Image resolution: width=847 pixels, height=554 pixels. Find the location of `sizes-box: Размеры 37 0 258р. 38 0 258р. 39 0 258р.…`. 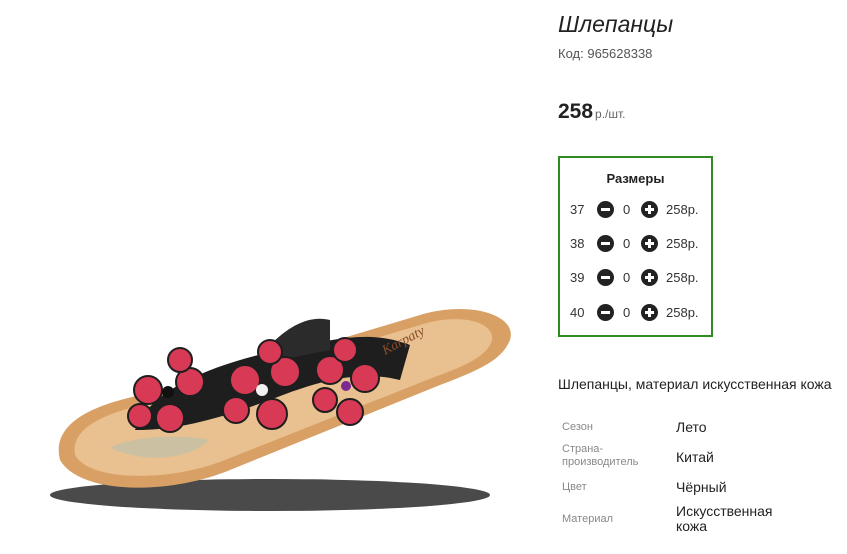

sizes-box: Размеры 37 0 258р. 38 0 258р. 39 0 258р.… is located at coordinates (635, 246).